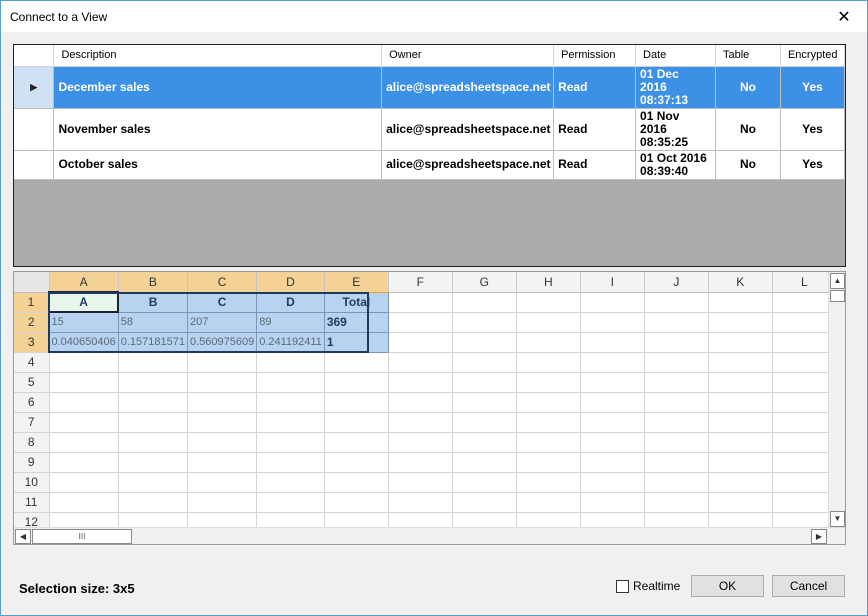 The width and height of the screenshot is (868, 616). What do you see at coordinates (356, 282) in the screenshot?
I see `column-header: E` at bounding box center [356, 282].